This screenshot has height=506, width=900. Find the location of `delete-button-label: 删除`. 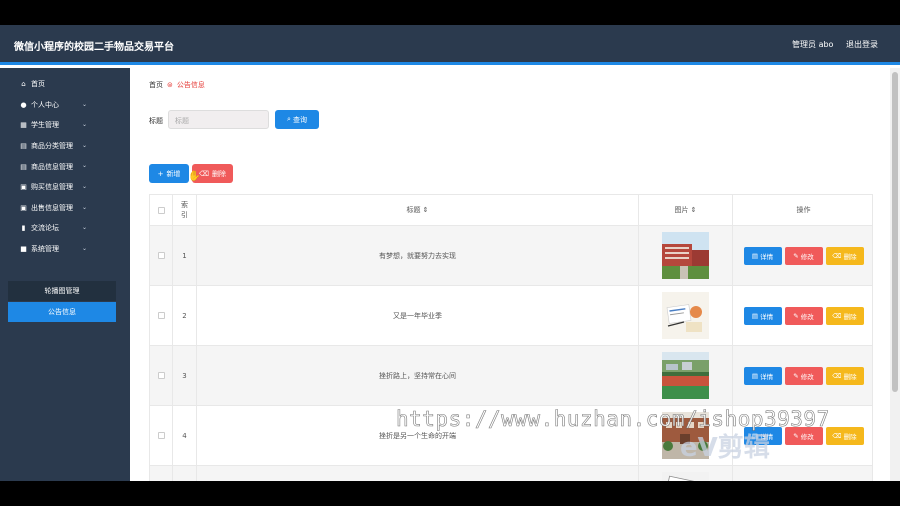

delete-button-label: 删除 is located at coordinates (850, 316).